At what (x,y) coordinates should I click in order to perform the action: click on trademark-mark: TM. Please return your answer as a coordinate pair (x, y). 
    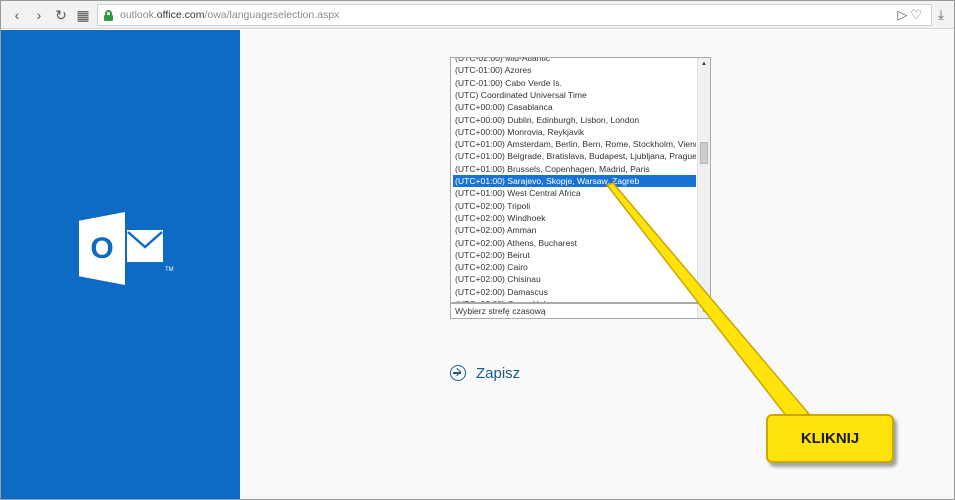
    Looking at the image, I should click on (169, 270).